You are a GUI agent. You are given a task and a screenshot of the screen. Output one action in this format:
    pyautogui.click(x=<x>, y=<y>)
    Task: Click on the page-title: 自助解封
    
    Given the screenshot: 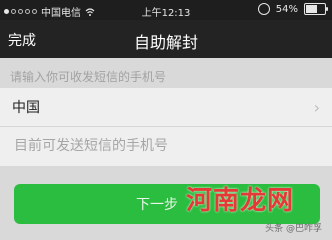 What is the action you would take?
    pyautogui.click(x=165, y=42)
    